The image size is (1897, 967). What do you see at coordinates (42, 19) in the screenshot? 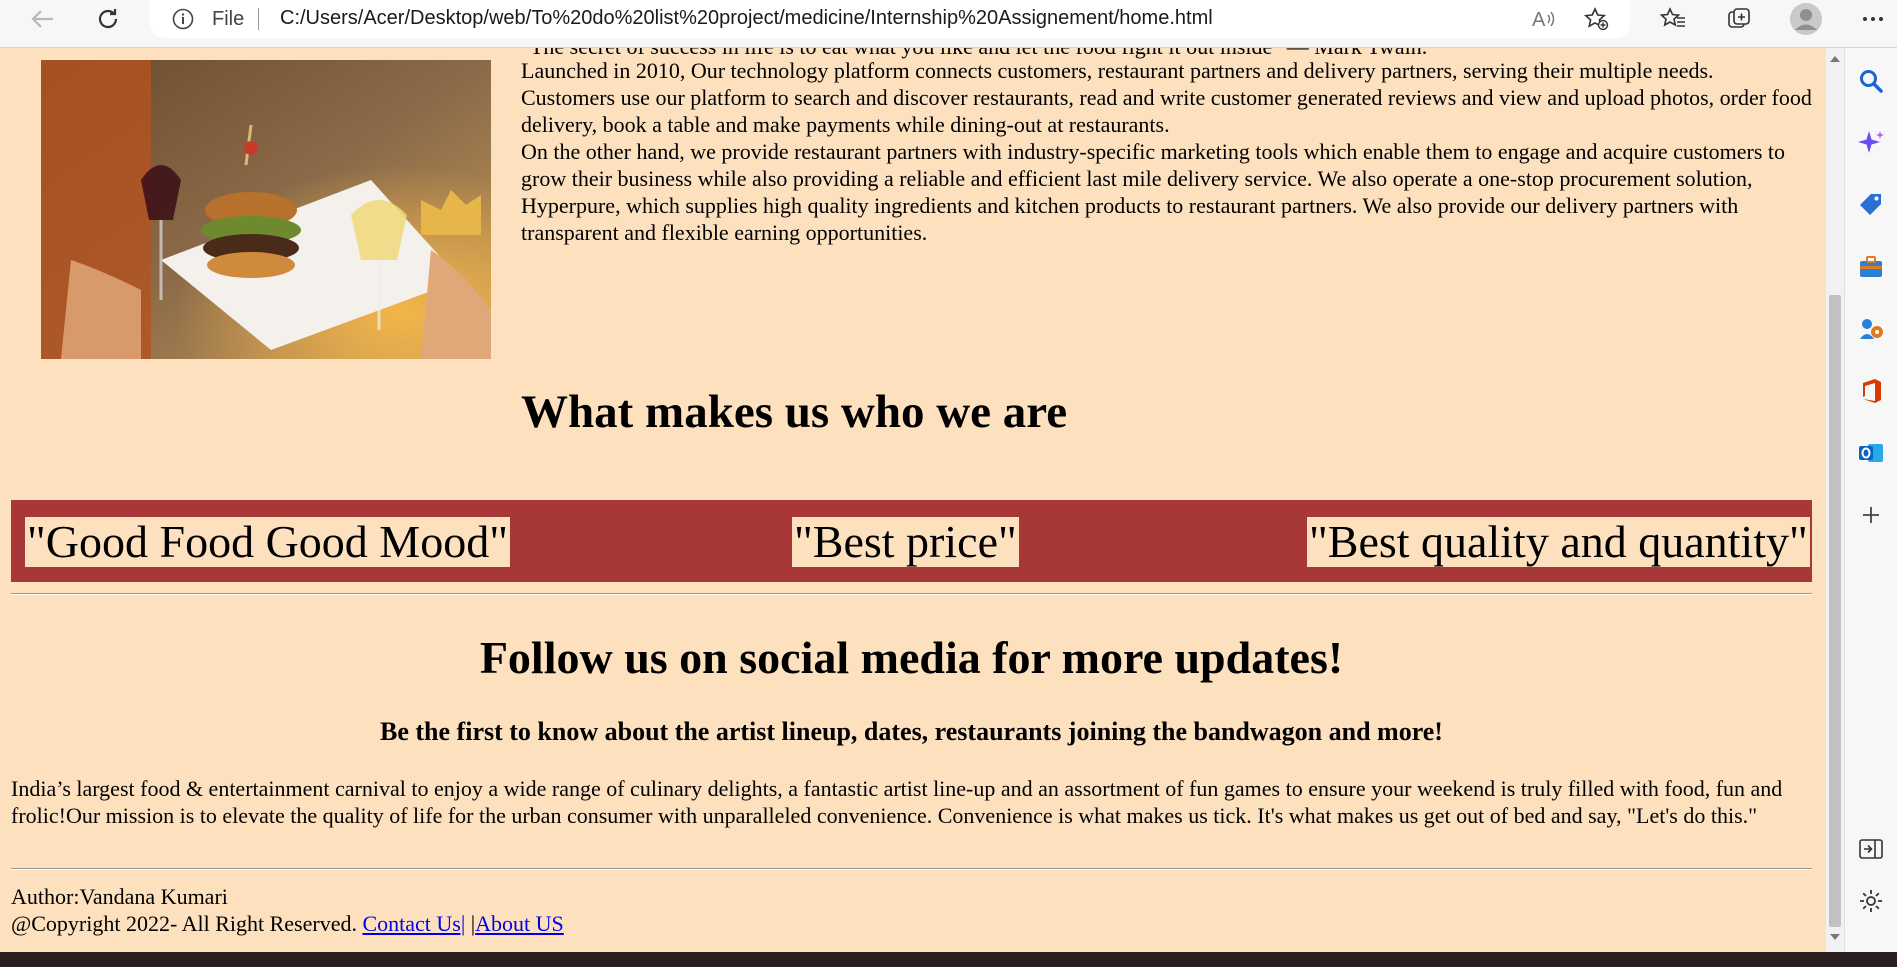
I see `back-icon` at bounding box center [42, 19].